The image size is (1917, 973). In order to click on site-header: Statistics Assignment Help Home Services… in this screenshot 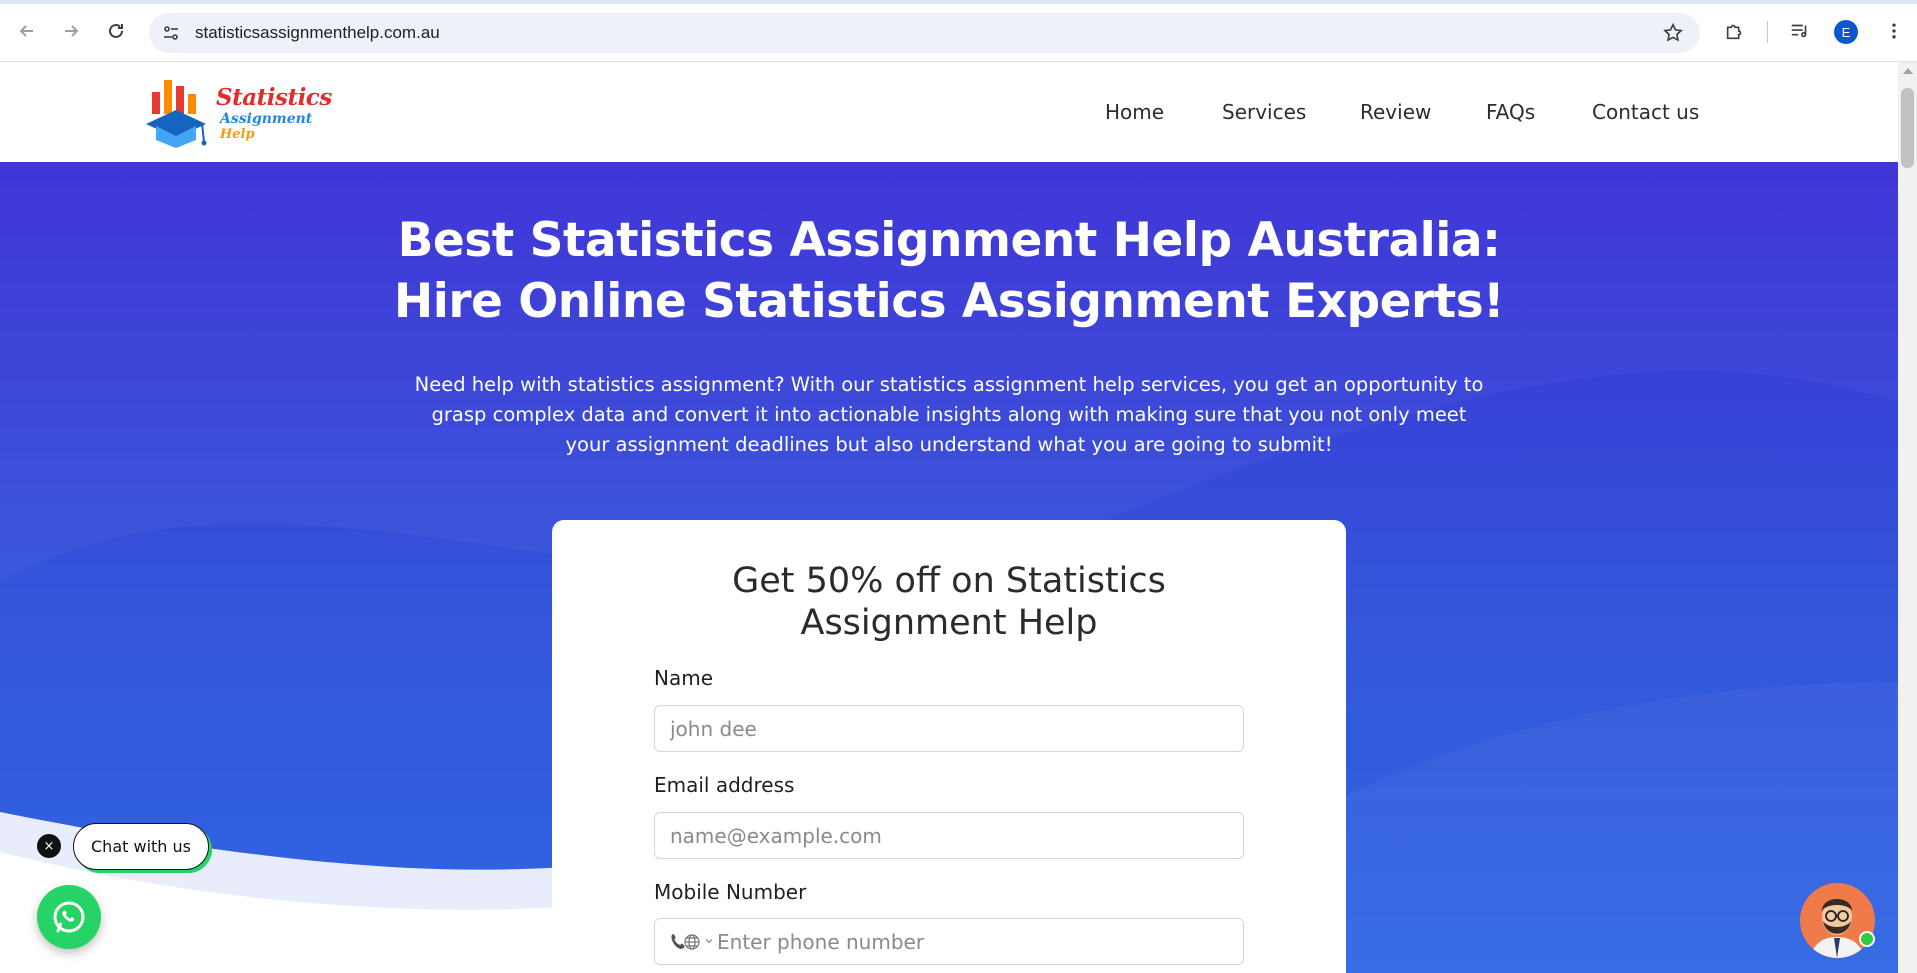, I will do `click(949, 112)`.